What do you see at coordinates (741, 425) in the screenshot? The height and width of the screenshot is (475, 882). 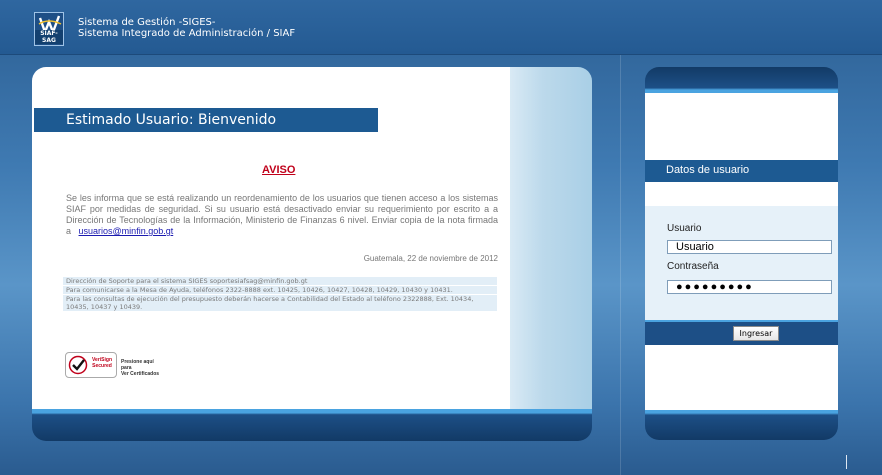 I see `login-panel-footer` at bounding box center [741, 425].